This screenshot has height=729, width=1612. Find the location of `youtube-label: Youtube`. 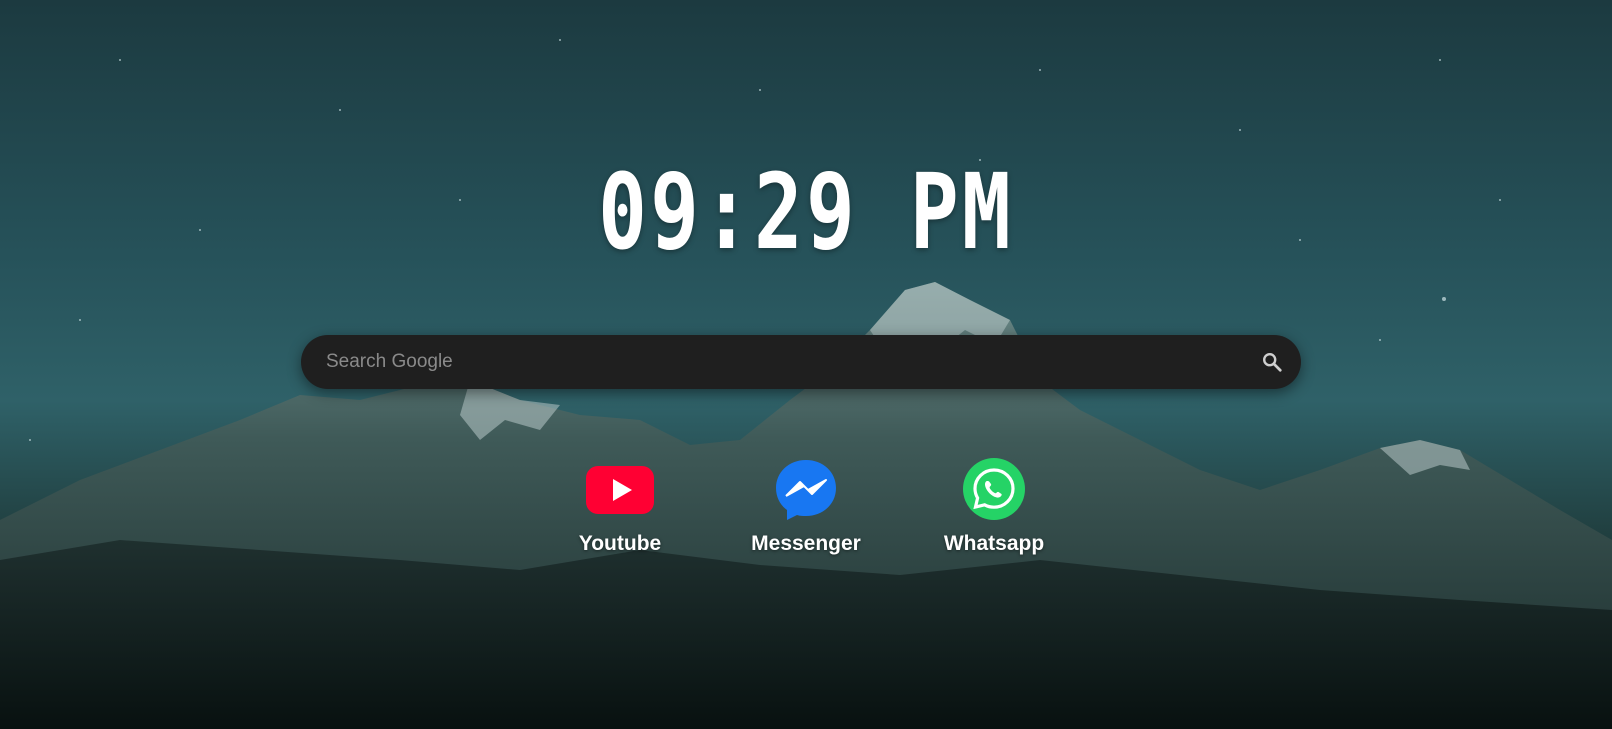

youtube-label: Youtube is located at coordinates (620, 543).